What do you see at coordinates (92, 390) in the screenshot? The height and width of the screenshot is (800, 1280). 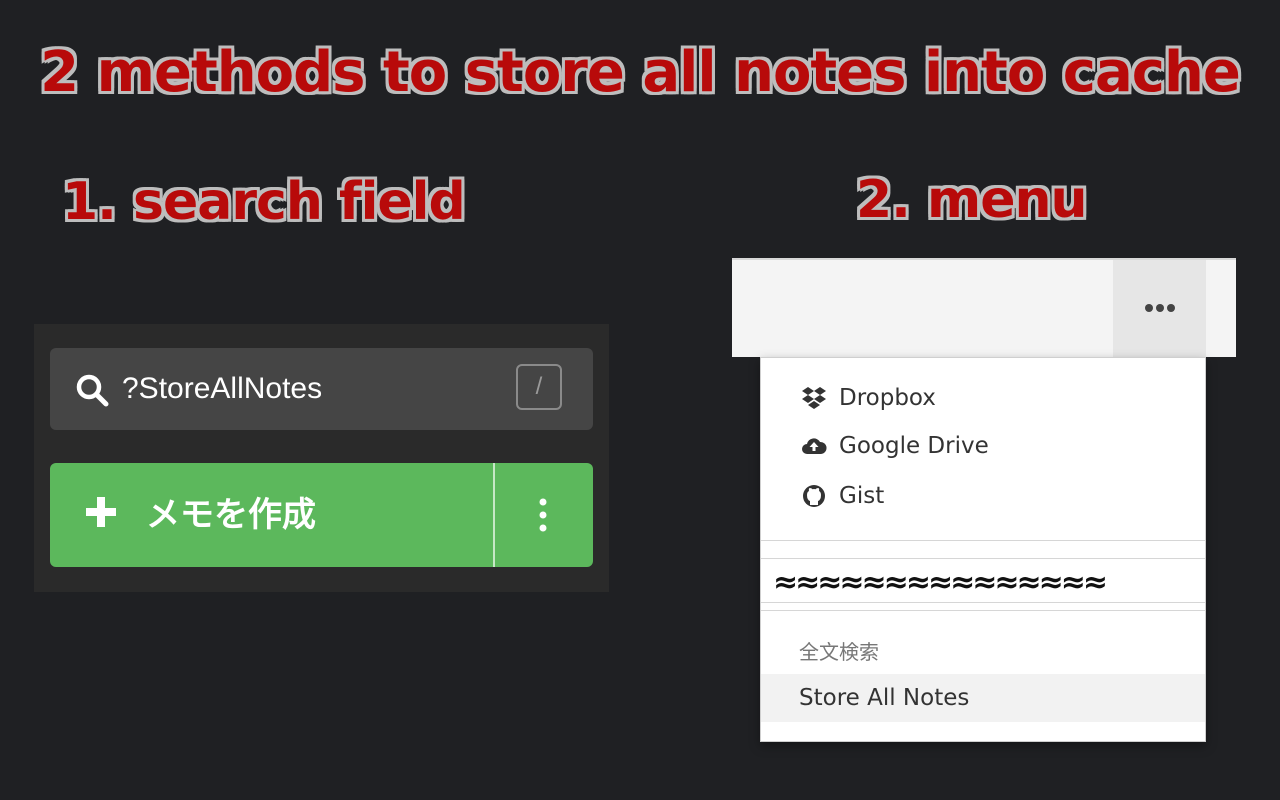 I see `search-icon` at bounding box center [92, 390].